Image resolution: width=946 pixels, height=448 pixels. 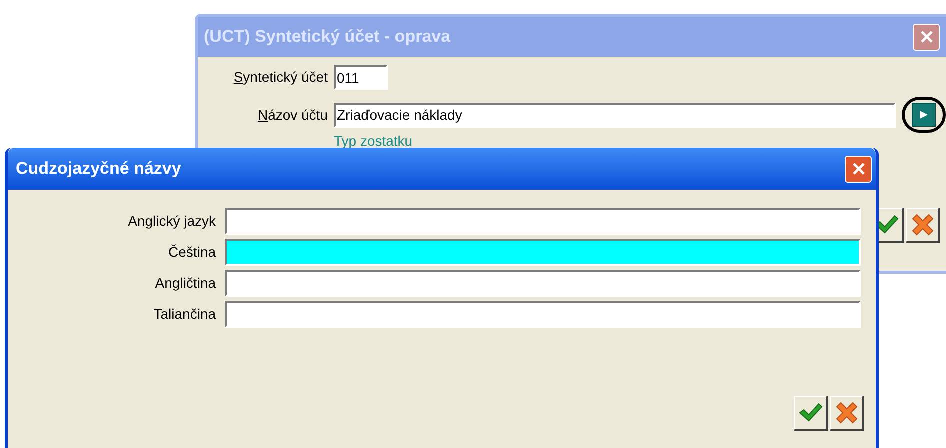 I want to click on text-field: 011, so click(x=361, y=77).